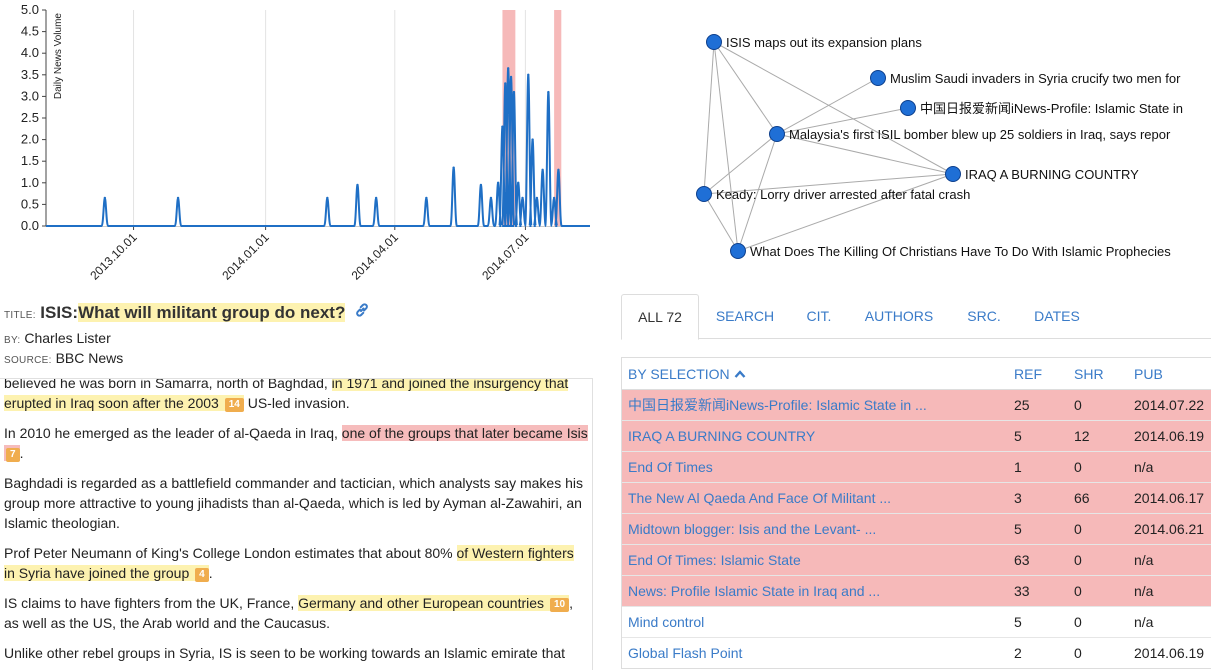 The height and width of the screenshot is (670, 1211). Describe the element at coordinates (1038, 560) in the screenshot. I see `row-ref: 63` at that location.